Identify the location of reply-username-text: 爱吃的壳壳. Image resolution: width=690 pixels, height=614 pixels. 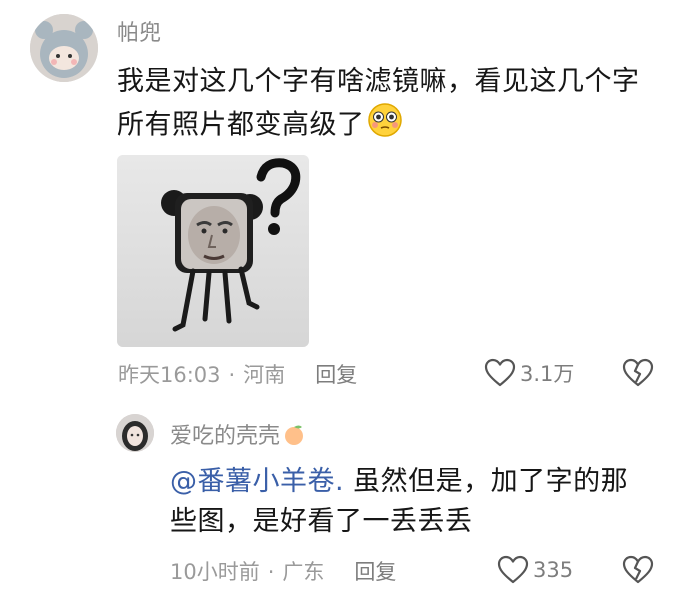
(225, 436).